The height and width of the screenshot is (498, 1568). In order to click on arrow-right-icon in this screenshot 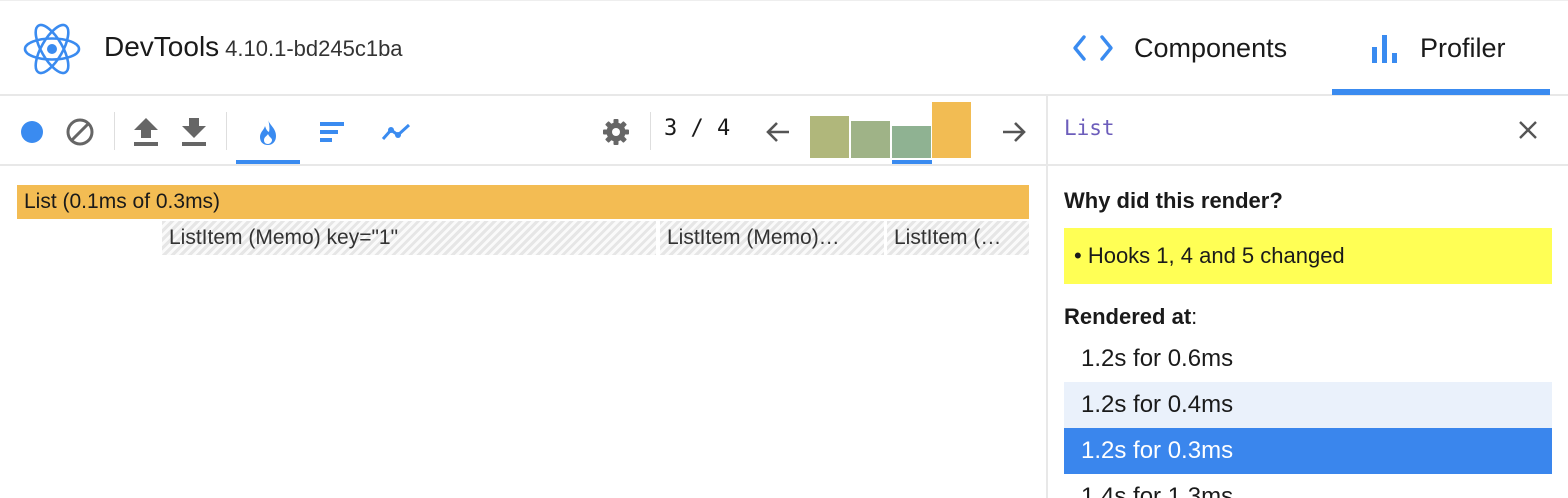, I will do `click(1014, 132)`.